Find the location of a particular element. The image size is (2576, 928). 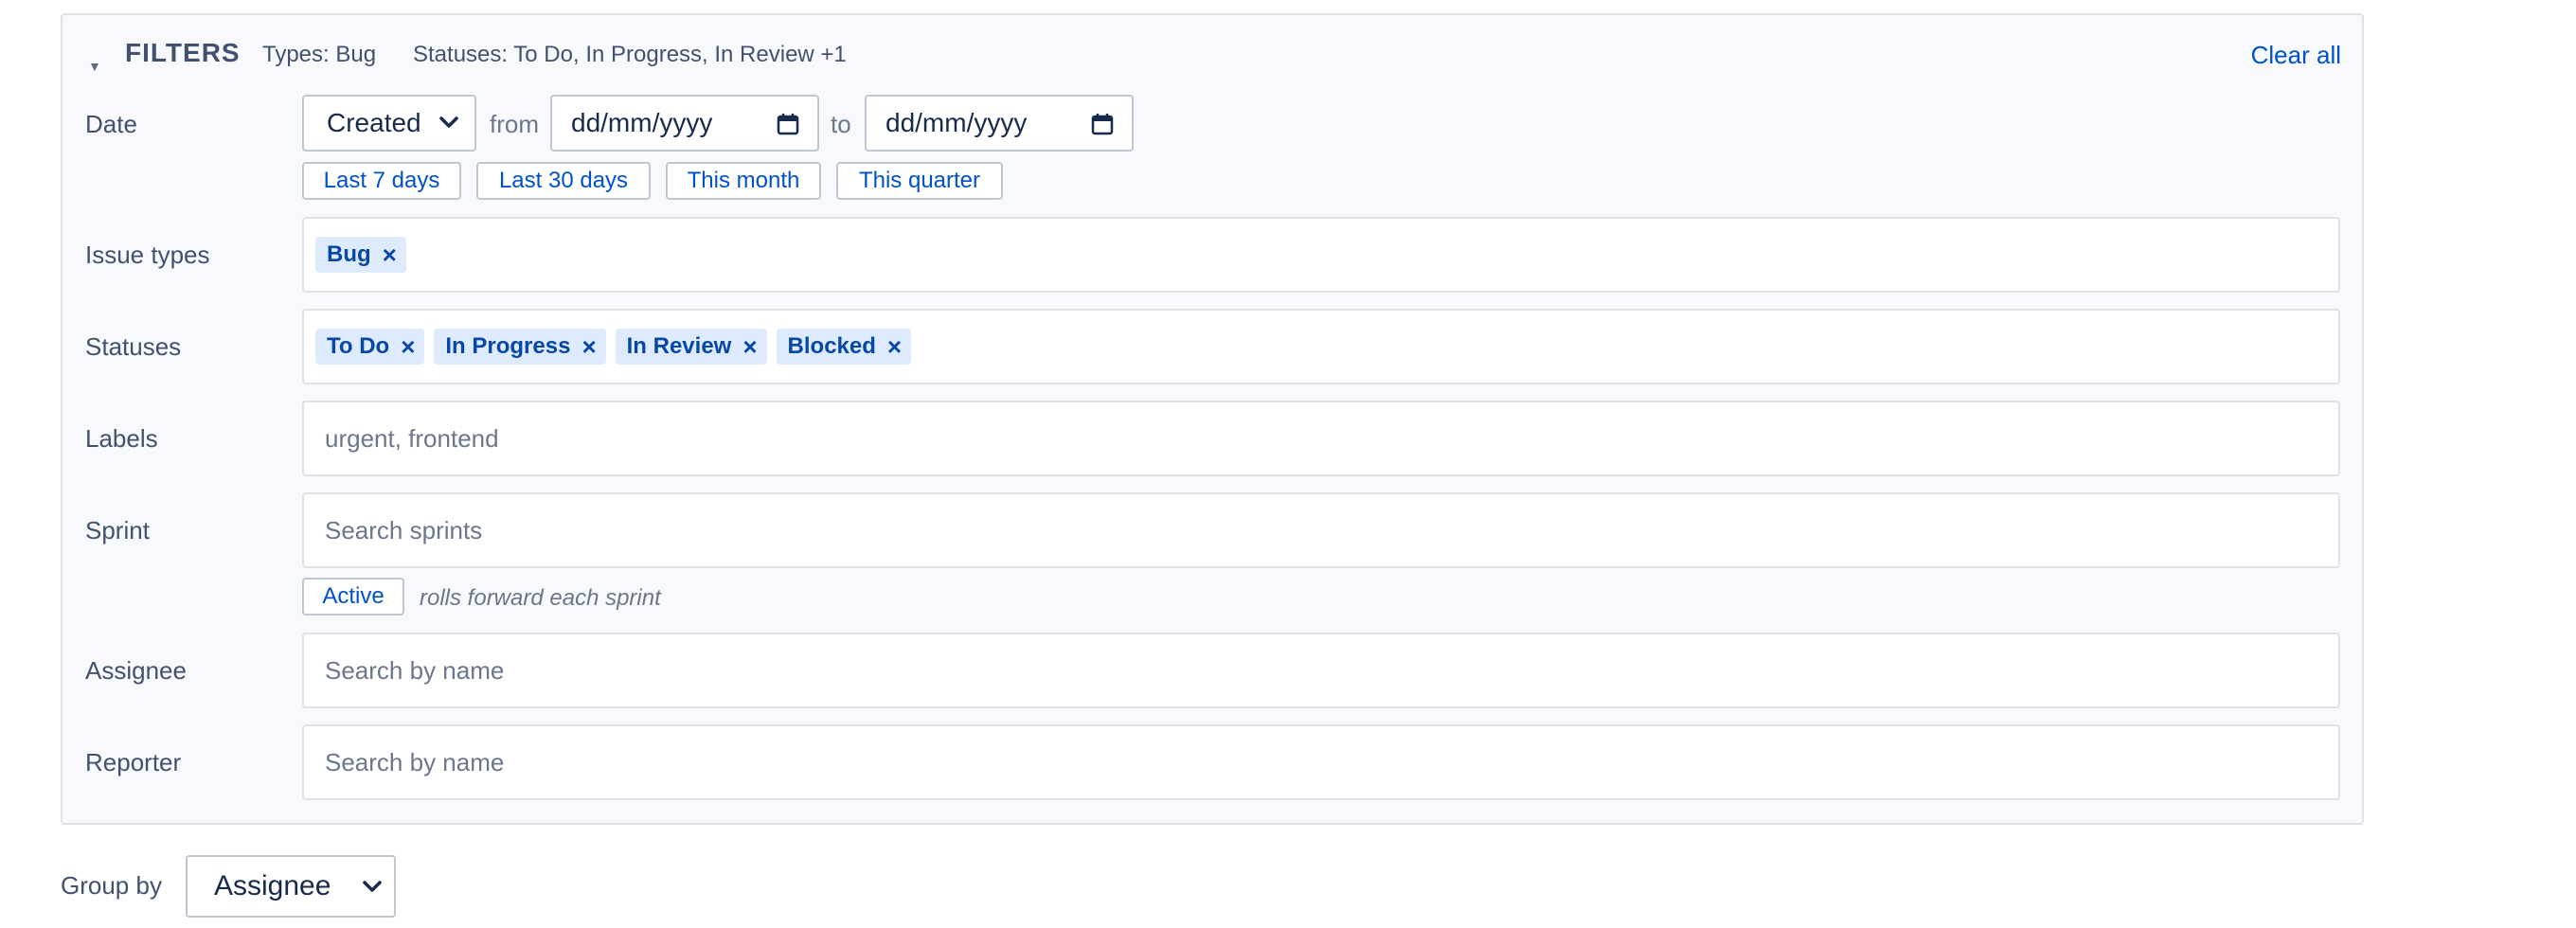

sprint-active-note: rolls forward each sprint is located at coordinates (540, 598).